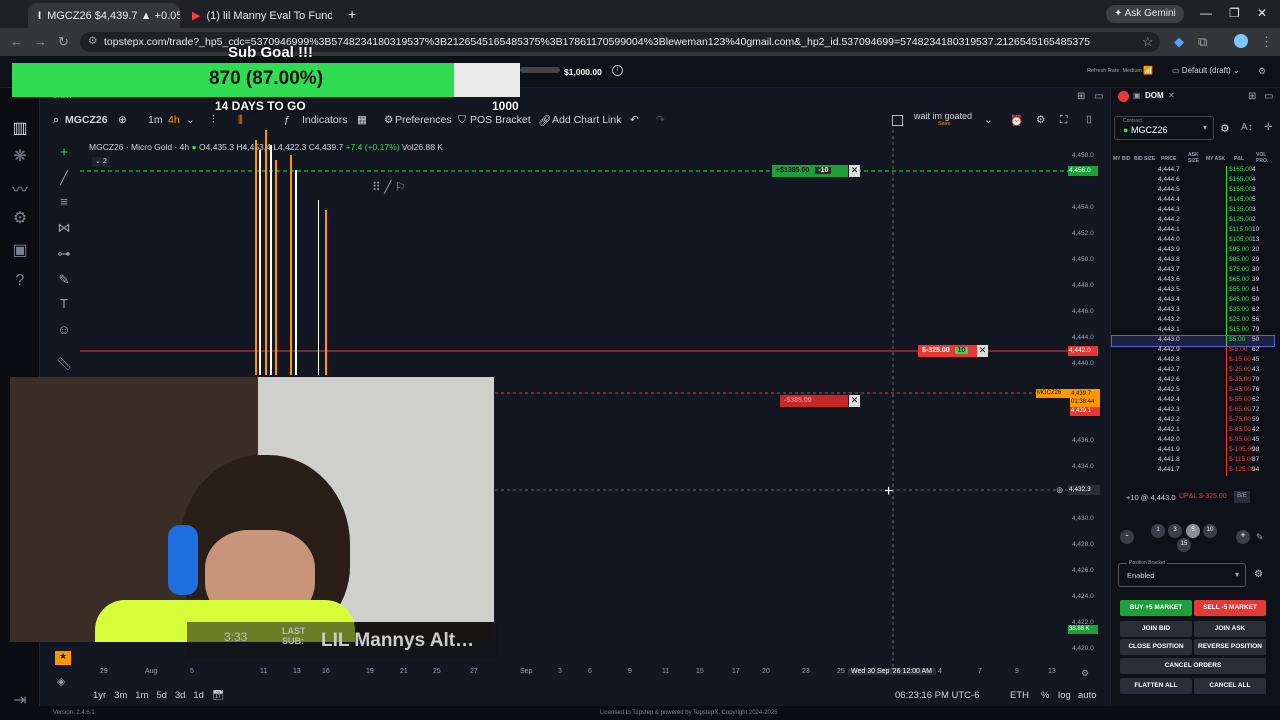 Image resolution: width=1280 pixels, height=720 pixels. Describe the element at coordinates (1242, 497) in the screenshot. I see `breakeven-button: B/E` at that location.